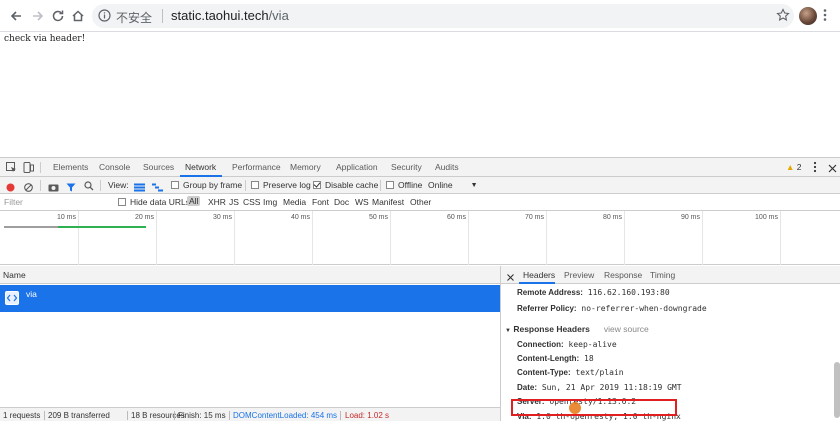 The width and height of the screenshot is (840, 421). I want to click on header-value: 18, so click(589, 358).